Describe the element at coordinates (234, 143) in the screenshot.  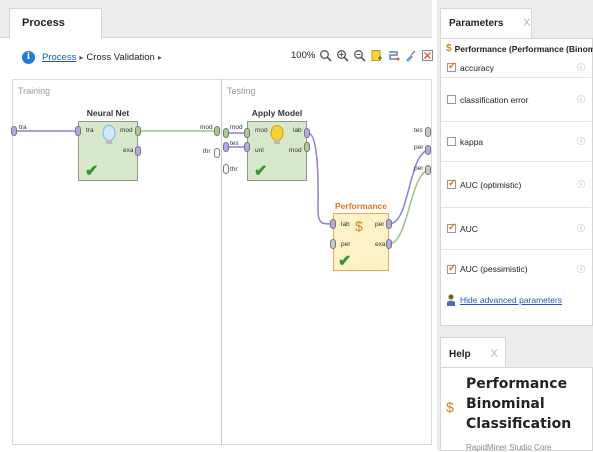
I see `testing-input-port-label: tes` at that location.